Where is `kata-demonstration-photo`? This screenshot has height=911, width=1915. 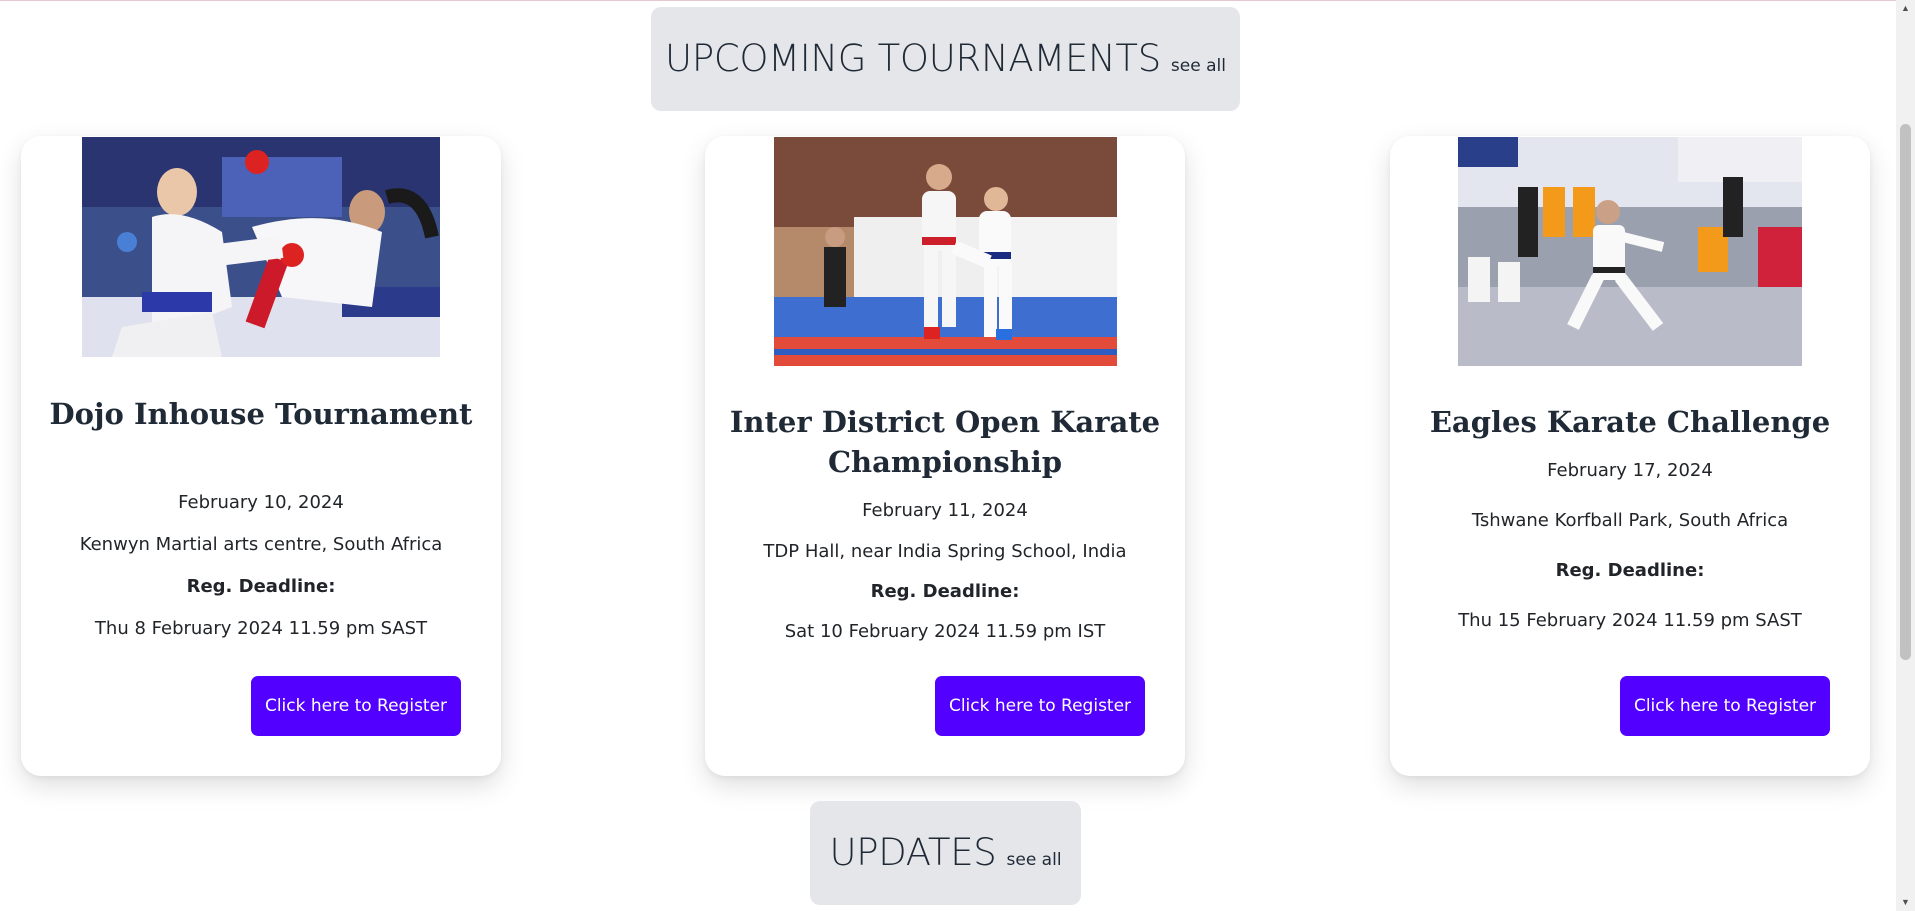
kata-demonstration-photo is located at coordinates (1630, 251).